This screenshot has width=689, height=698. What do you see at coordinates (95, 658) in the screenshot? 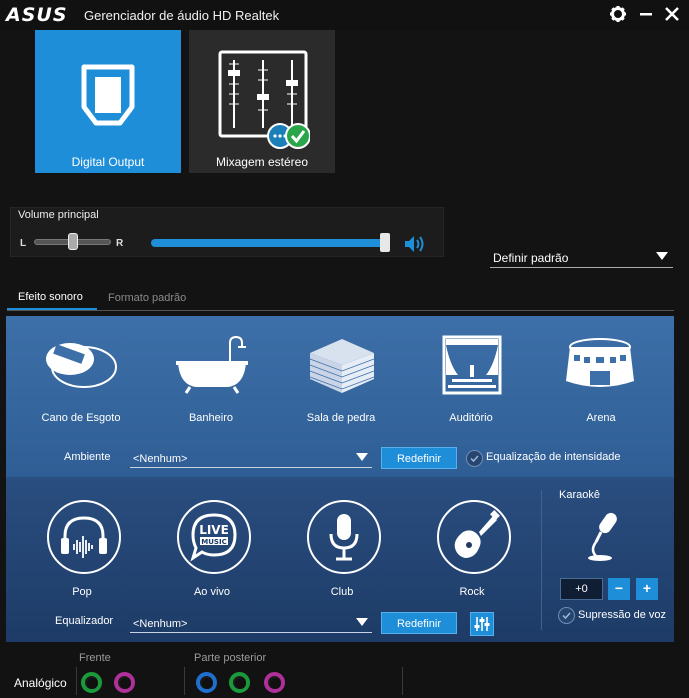
I see `front-jacks-label: Frente` at bounding box center [95, 658].